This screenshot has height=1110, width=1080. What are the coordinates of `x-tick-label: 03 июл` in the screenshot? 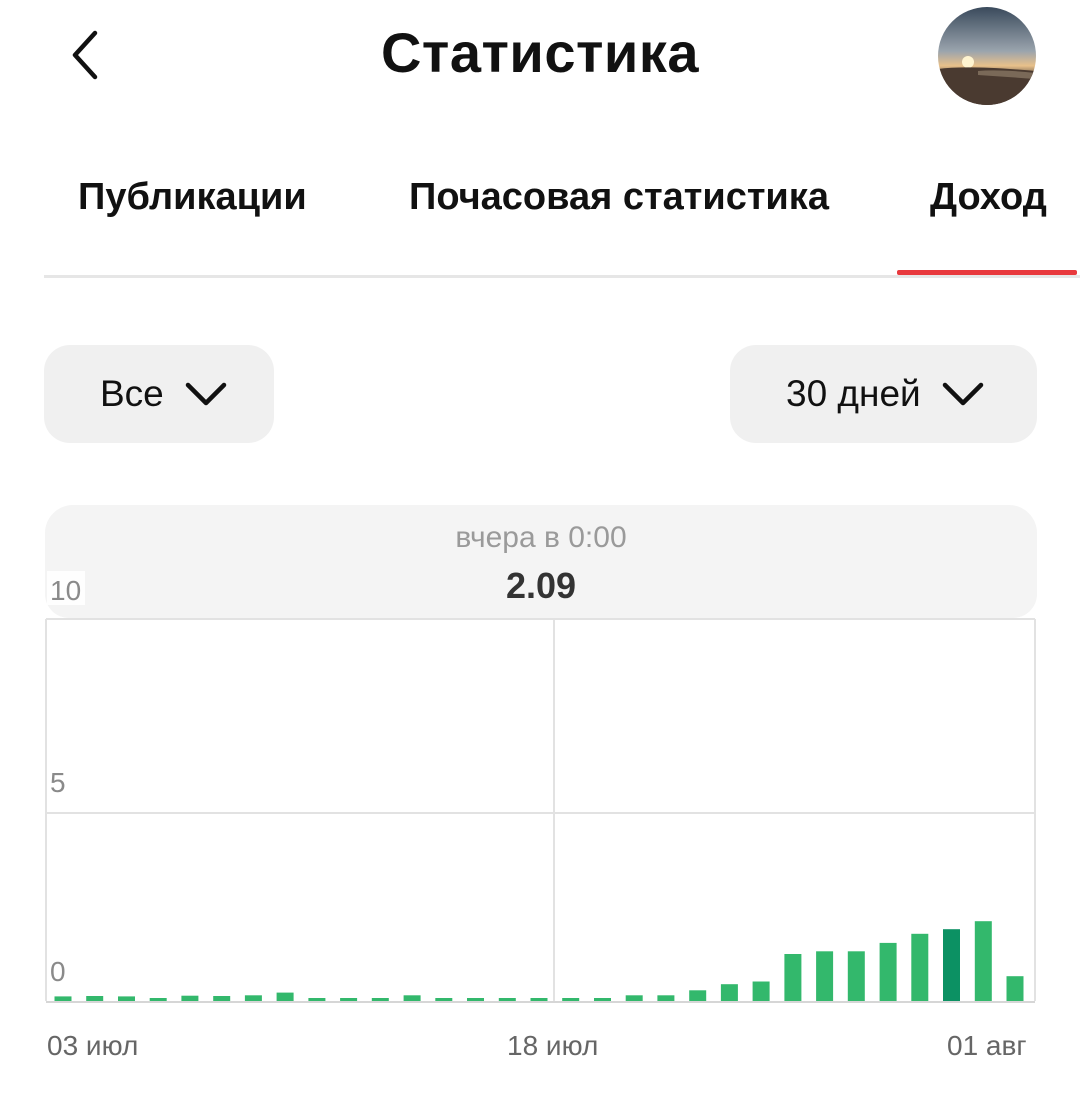 It's located at (93, 1045).